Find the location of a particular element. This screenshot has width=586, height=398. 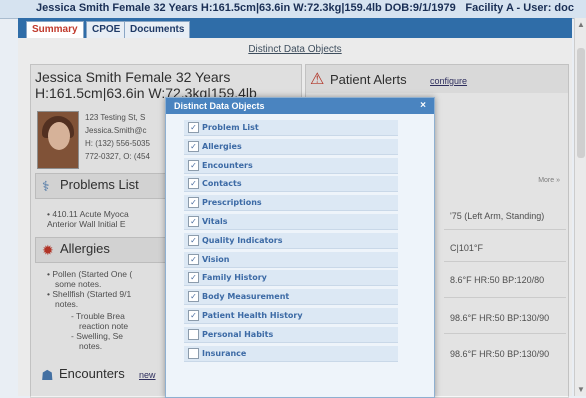

data-object-row: ✓ Allergies is located at coordinates (291, 146).